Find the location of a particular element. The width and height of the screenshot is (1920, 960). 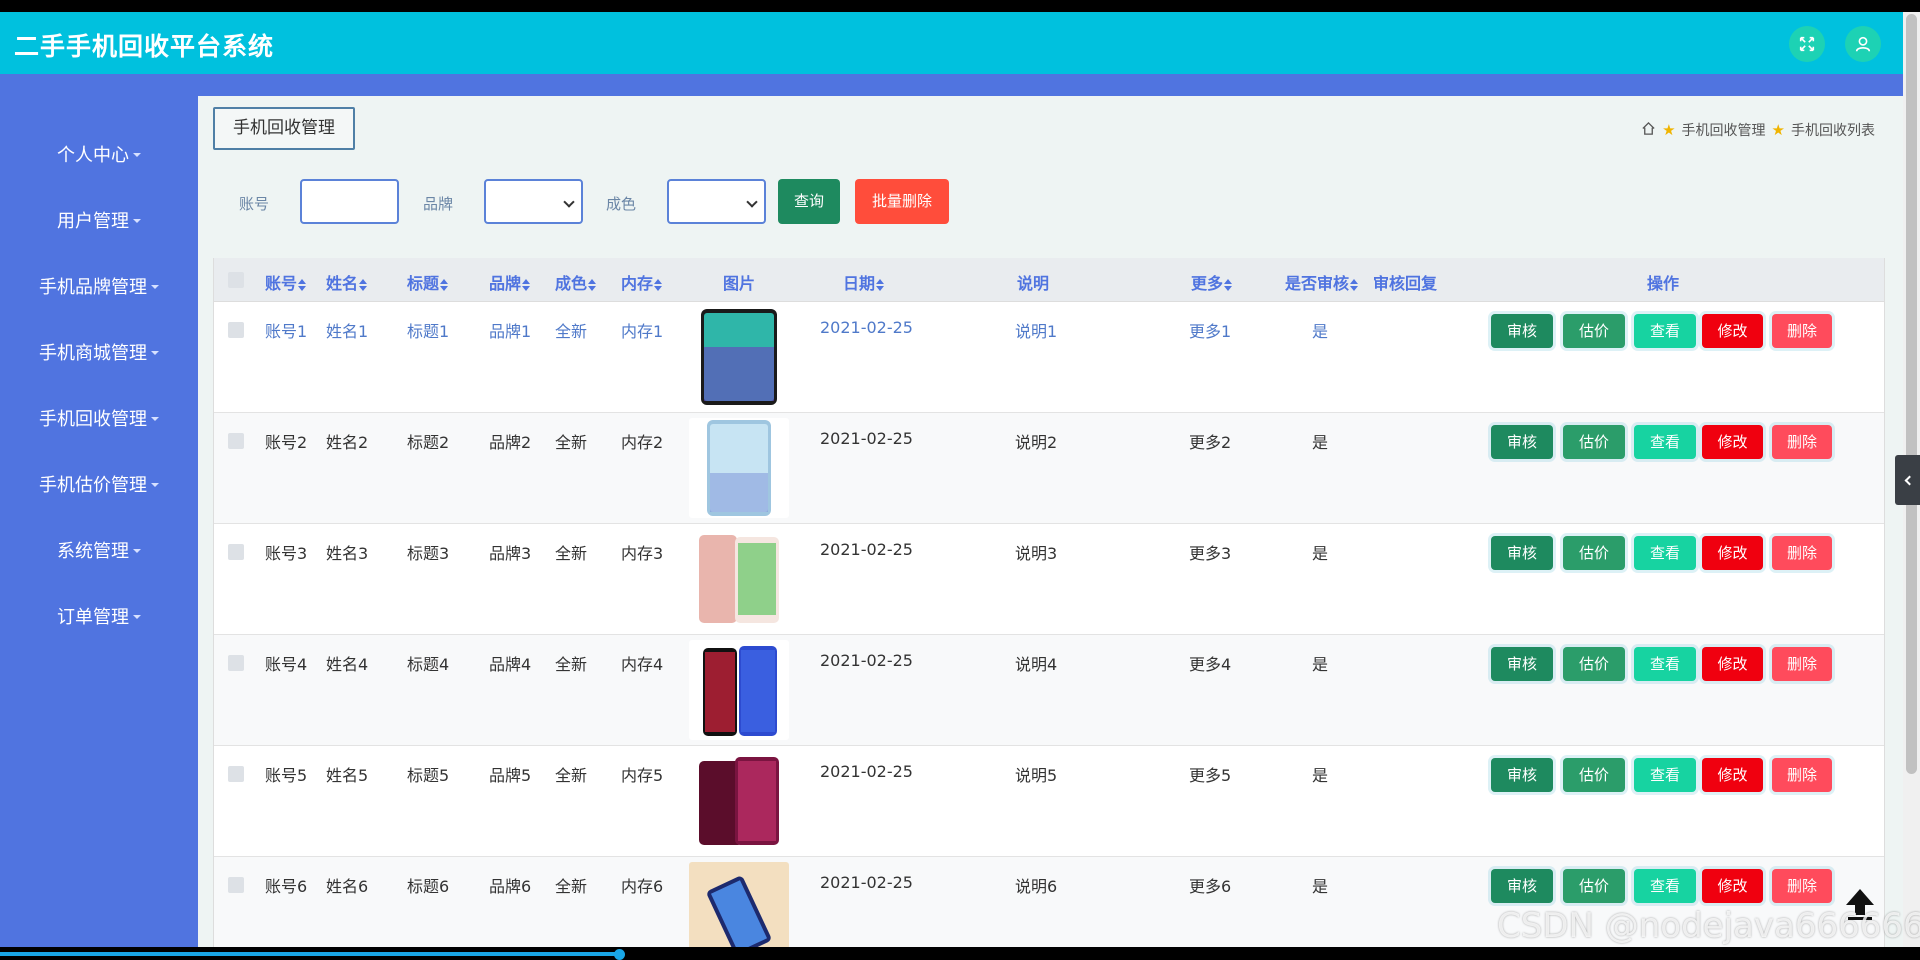

sidebar-item-label: 手机估价管理 is located at coordinates (93, 485).